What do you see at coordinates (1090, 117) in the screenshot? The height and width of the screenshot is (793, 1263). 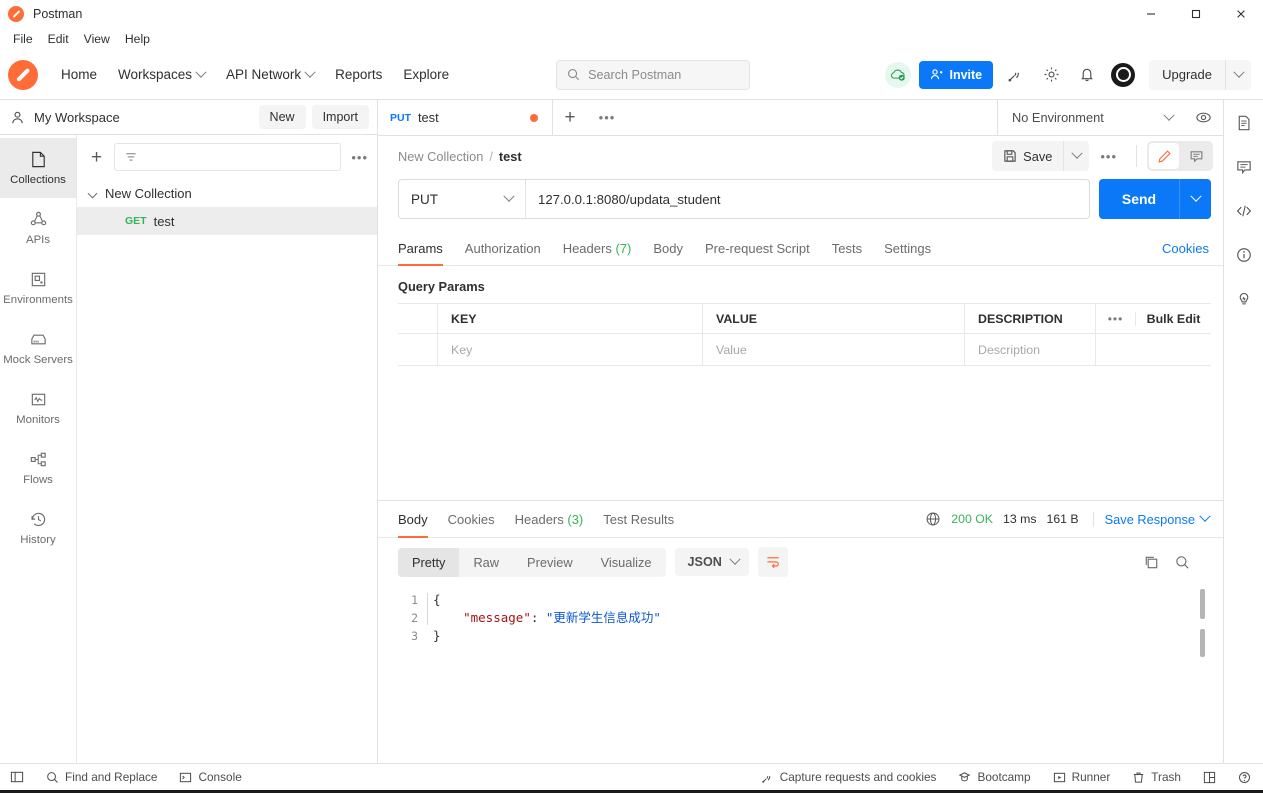 I see `environment-selector: No Environment` at bounding box center [1090, 117].